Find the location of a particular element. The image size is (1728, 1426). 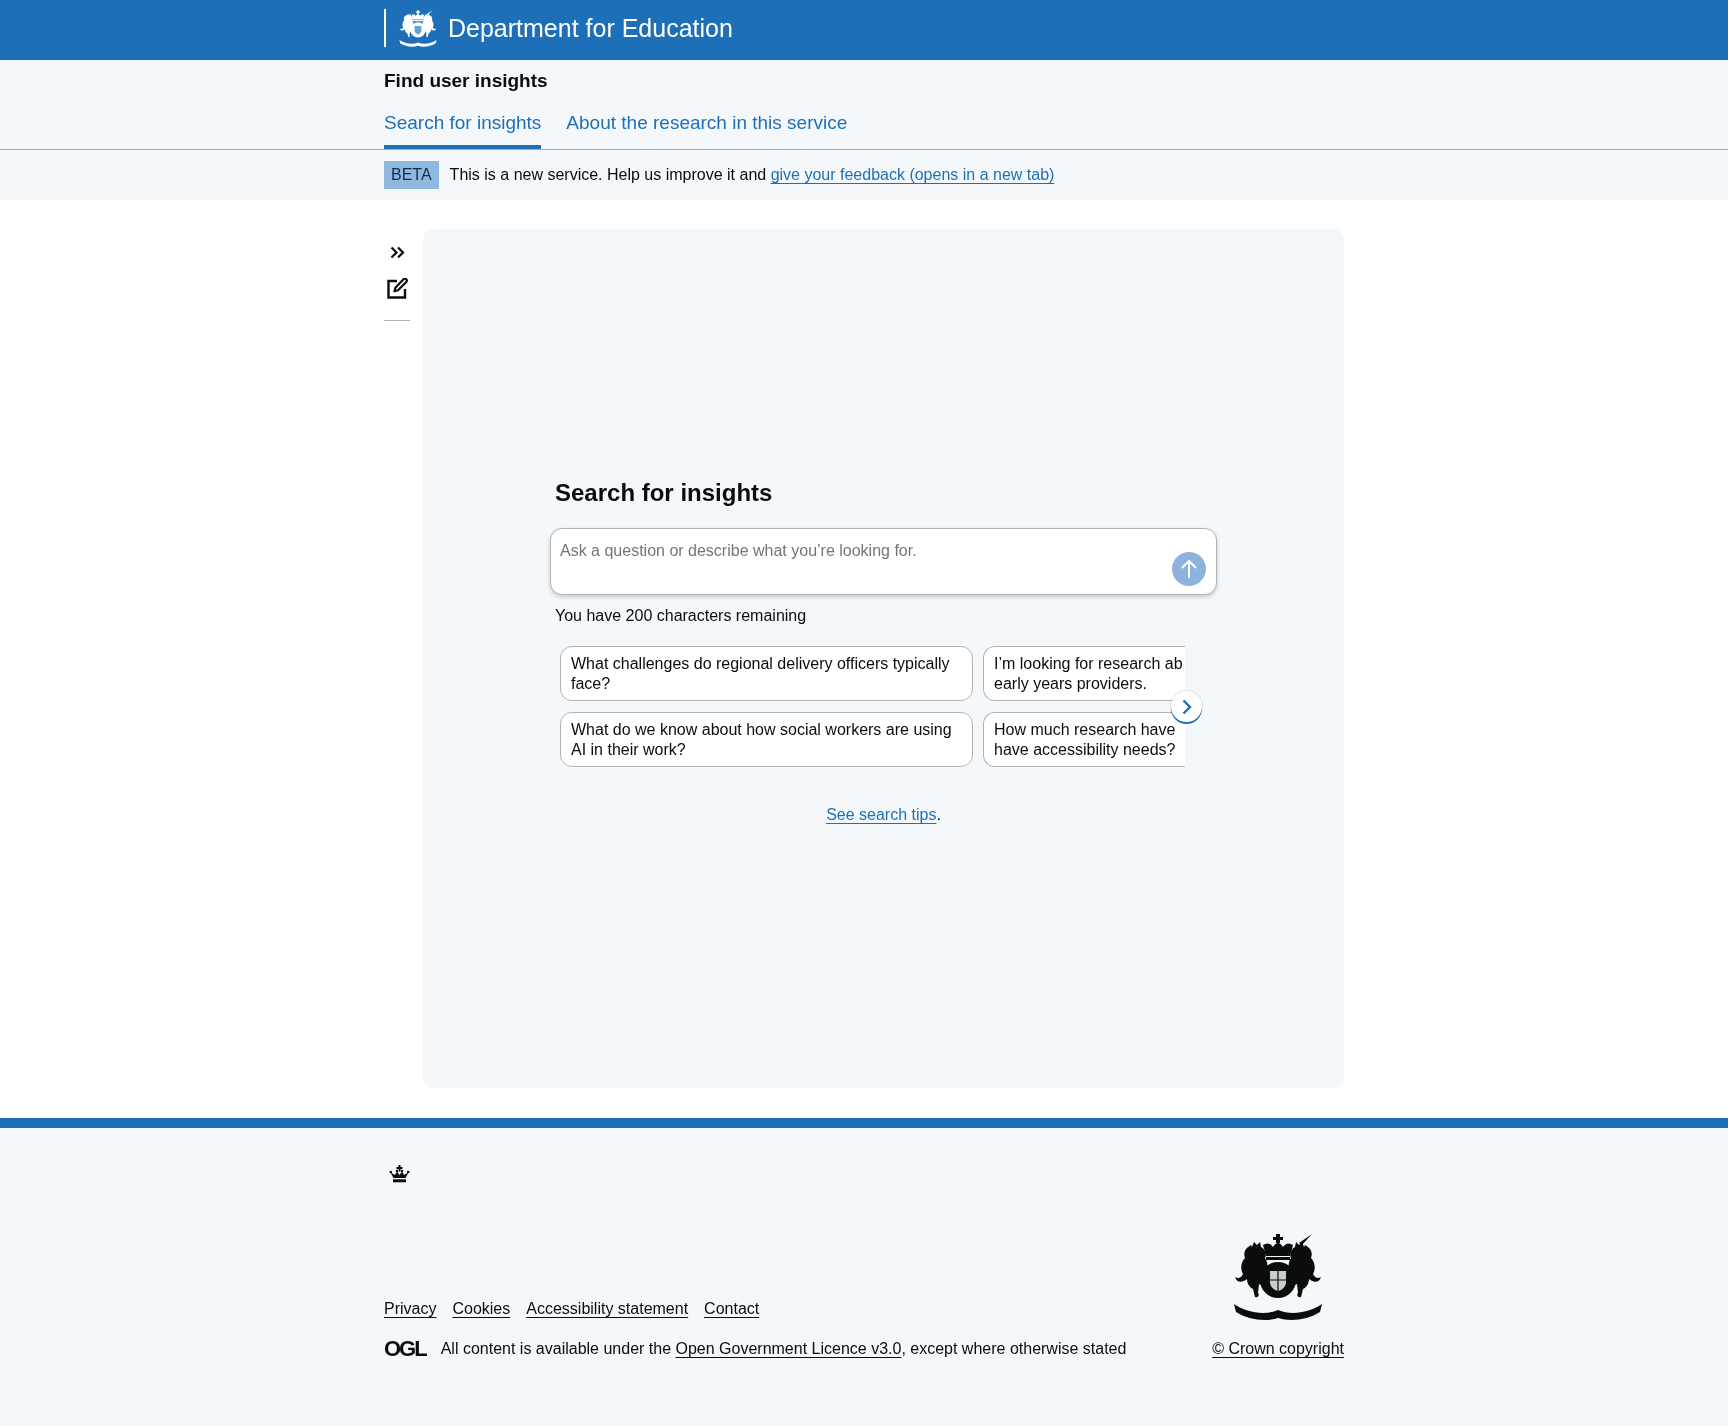

suggestion-chip: What do we know about how social workers are using AI in their work? is located at coordinates (766, 739).